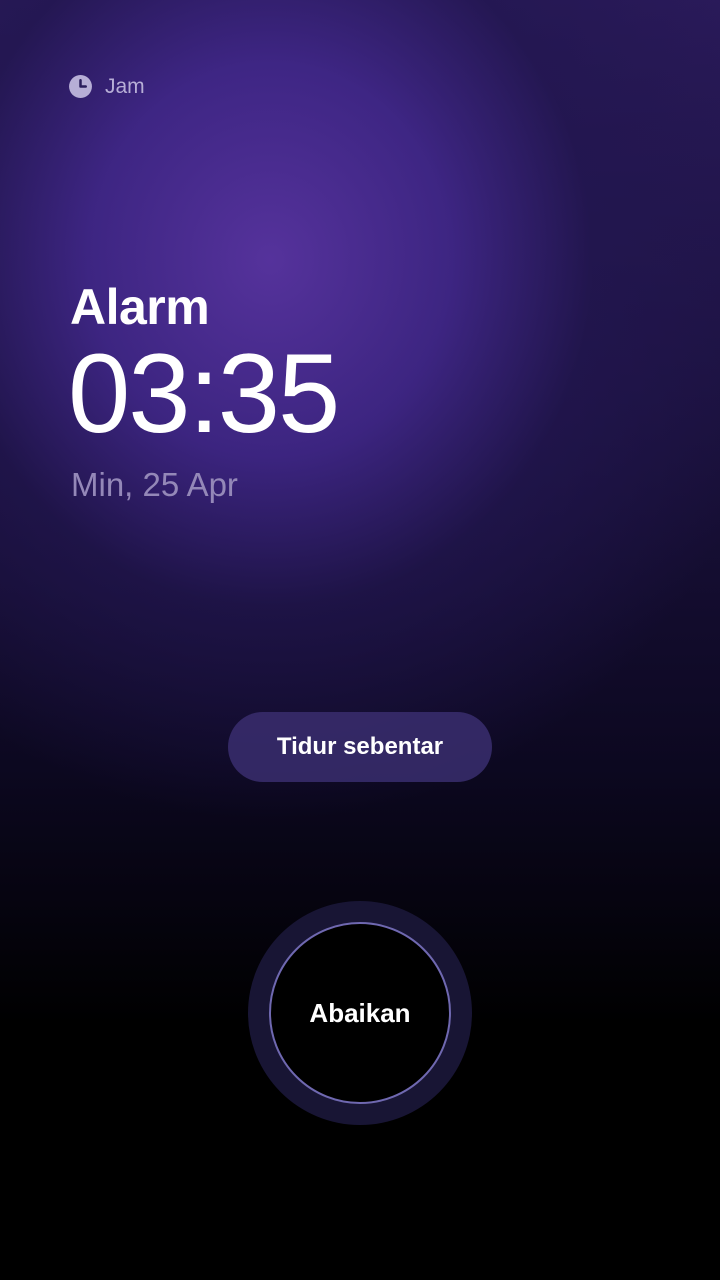  I want to click on snooze-button: Tidur sebentar, so click(360, 747).